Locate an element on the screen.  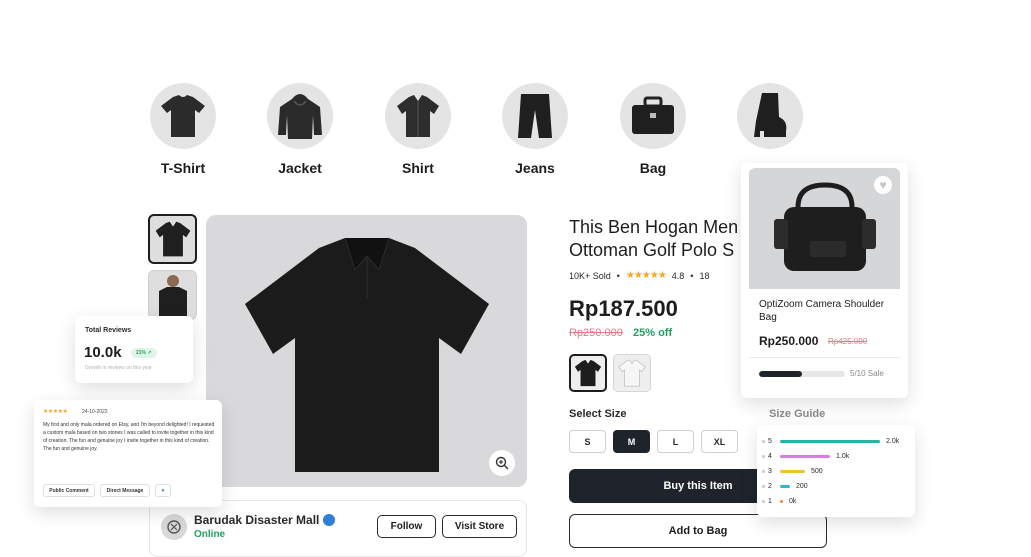
rating-row-1: 1 0k is located at coordinates (779, 501).